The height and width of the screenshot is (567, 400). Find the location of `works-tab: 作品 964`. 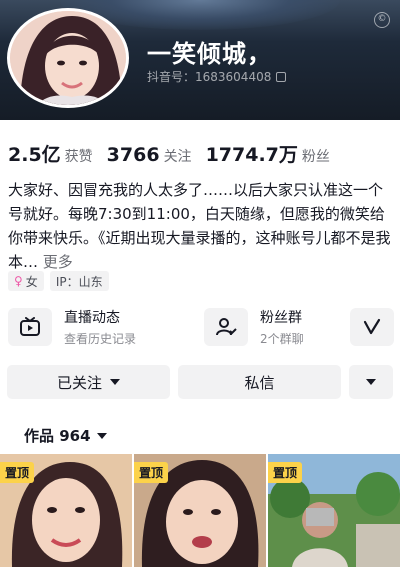

works-tab: 作品 964 is located at coordinates (65, 435).